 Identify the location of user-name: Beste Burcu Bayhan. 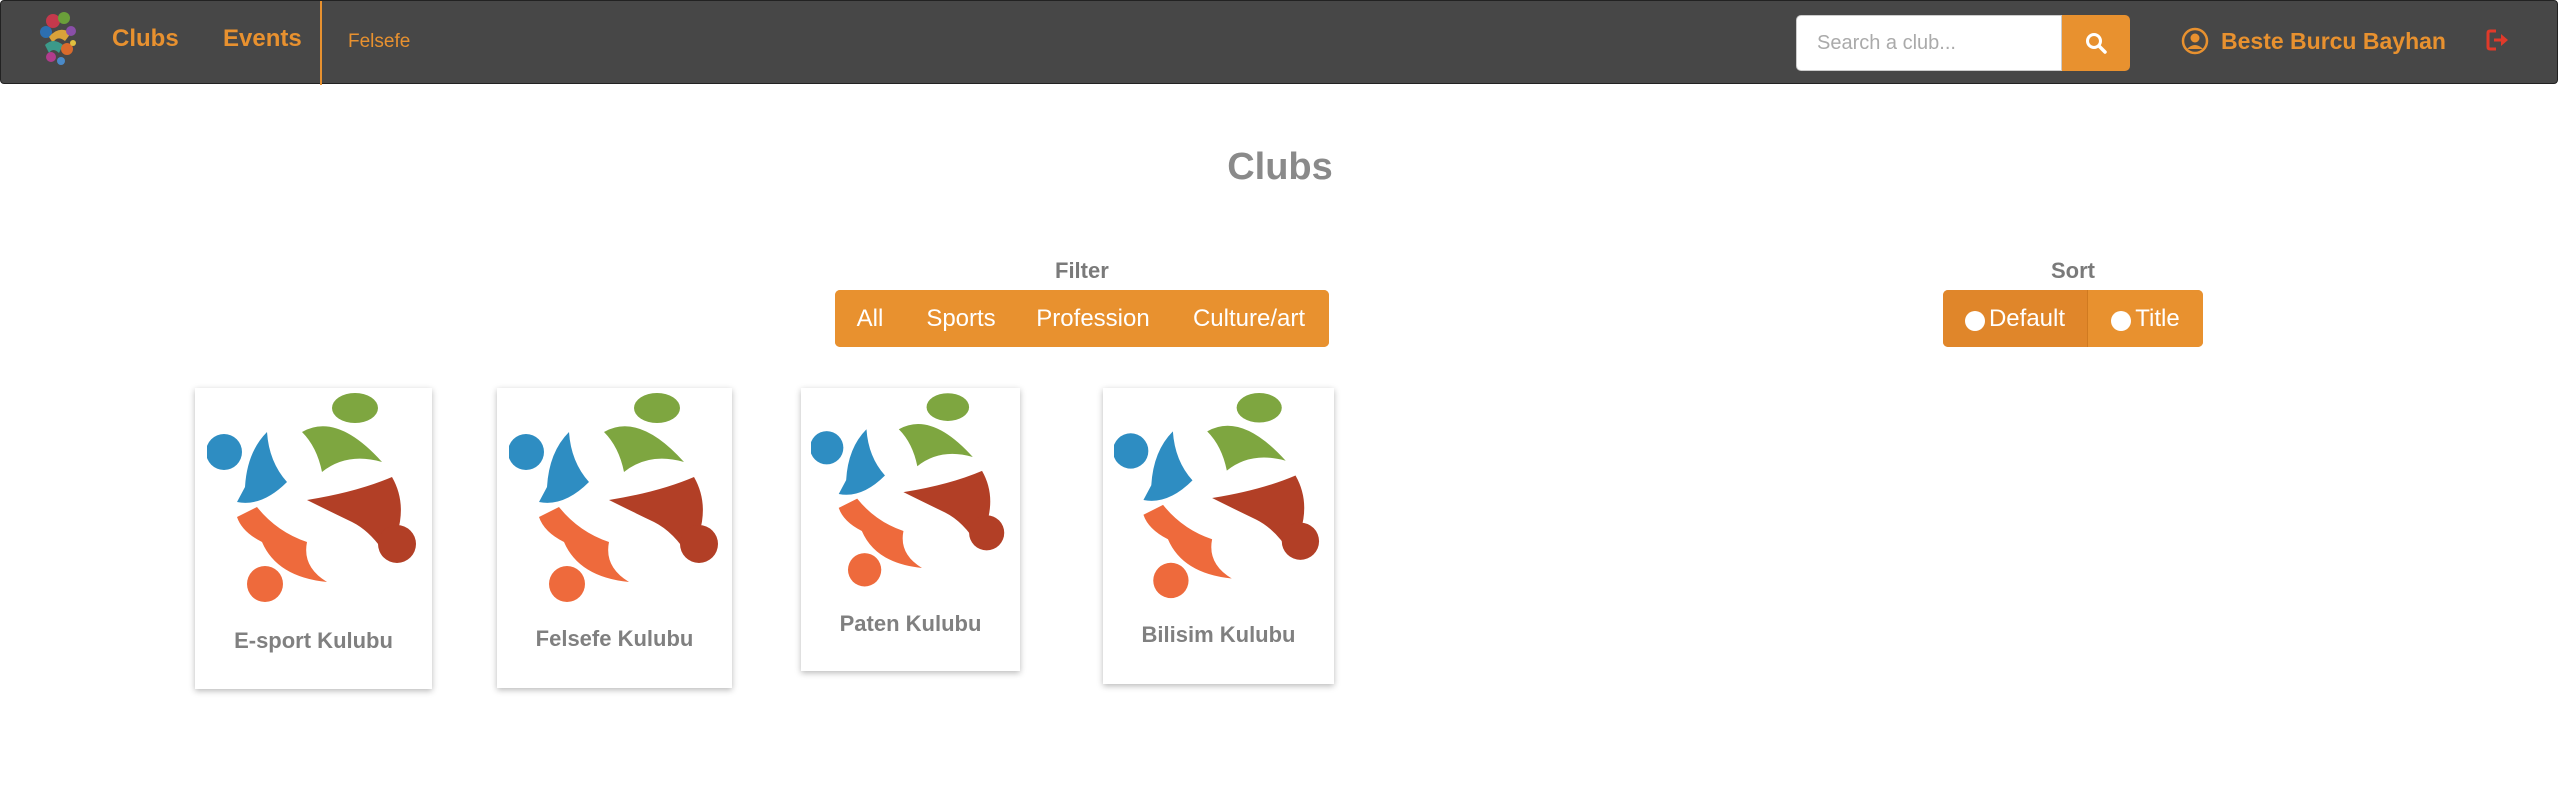
(2333, 40).